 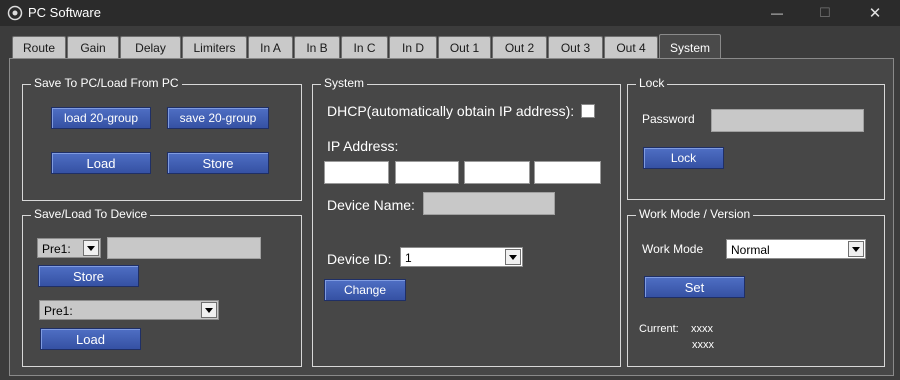 What do you see at coordinates (214, 47) in the screenshot?
I see `tab-limiters: Limiters` at bounding box center [214, 47].